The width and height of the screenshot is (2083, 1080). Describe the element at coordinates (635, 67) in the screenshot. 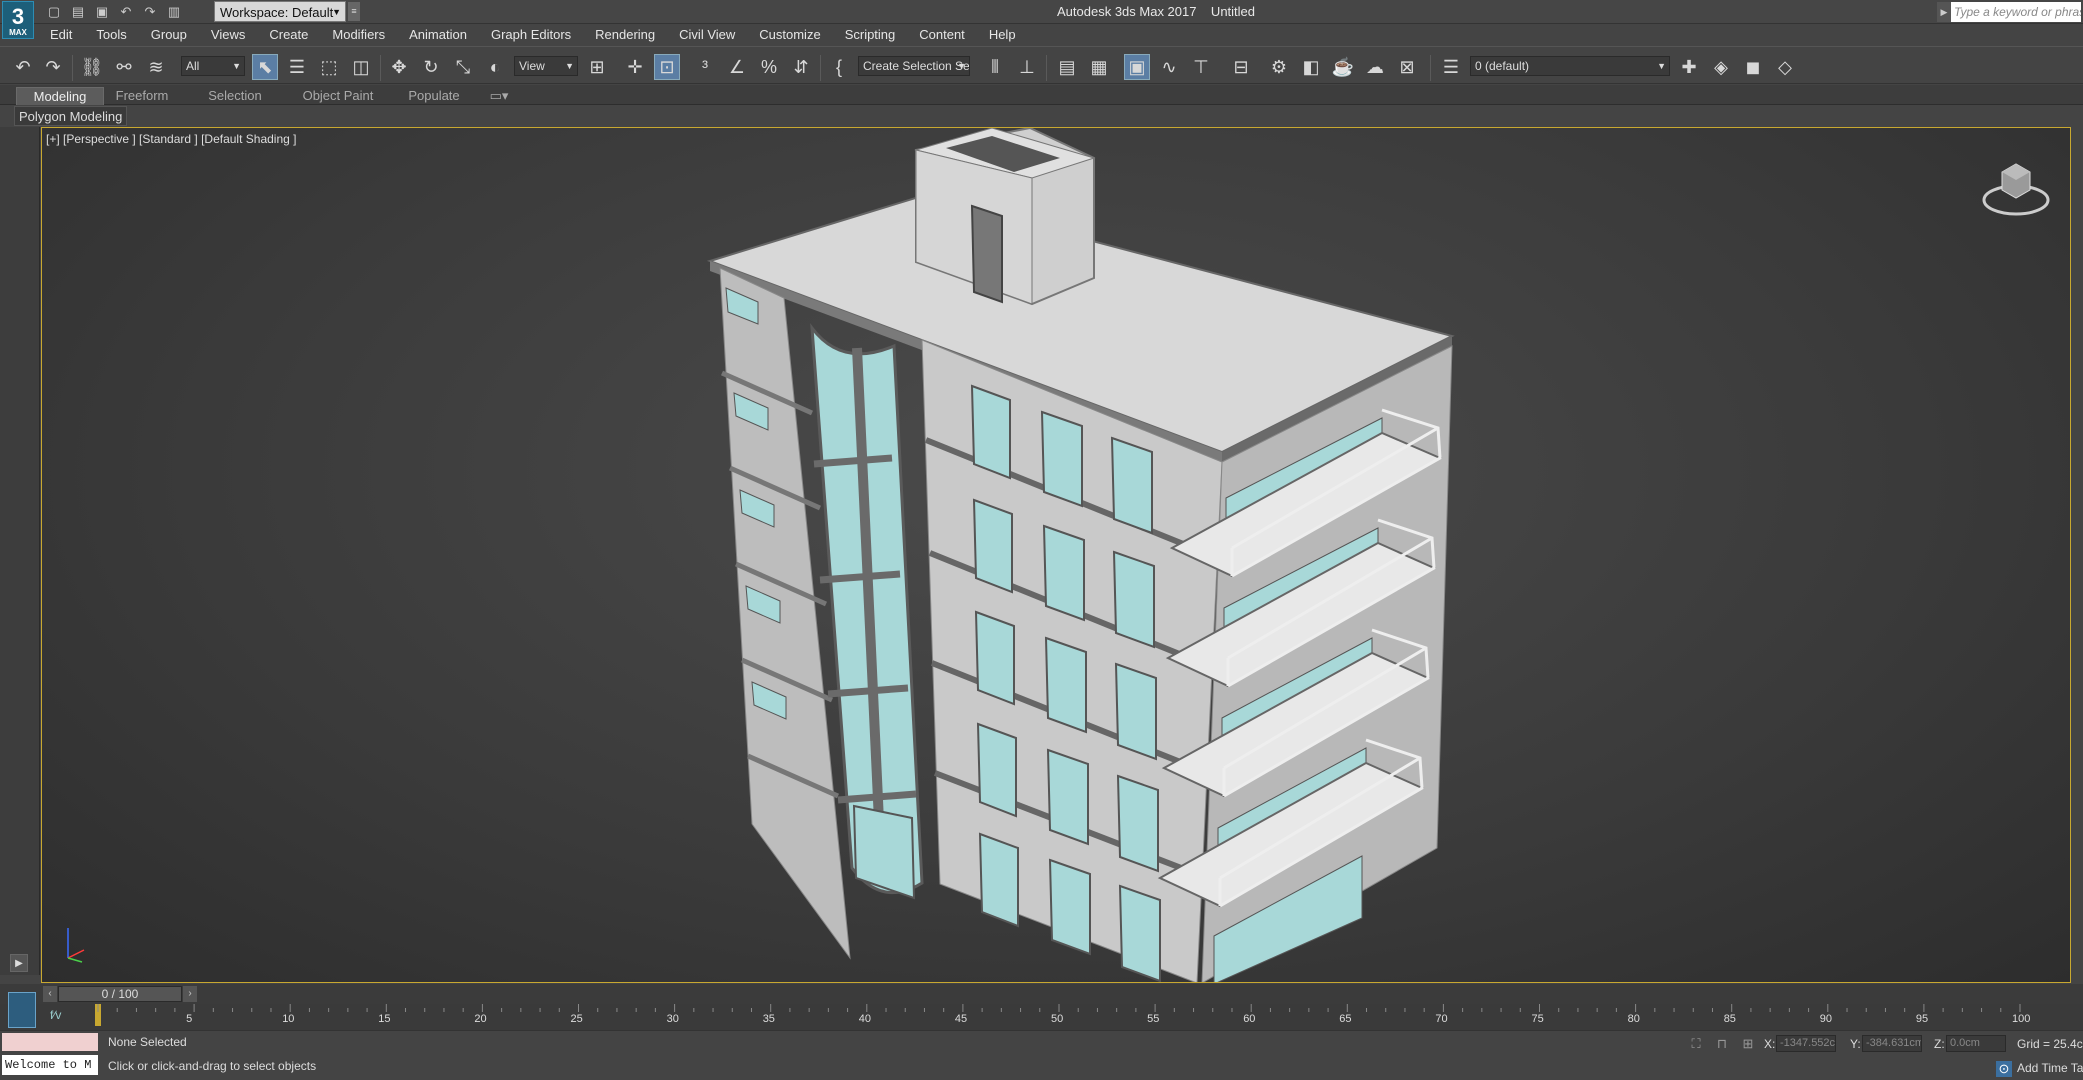

I see `select-manipulate-icon: ✛` at that location.